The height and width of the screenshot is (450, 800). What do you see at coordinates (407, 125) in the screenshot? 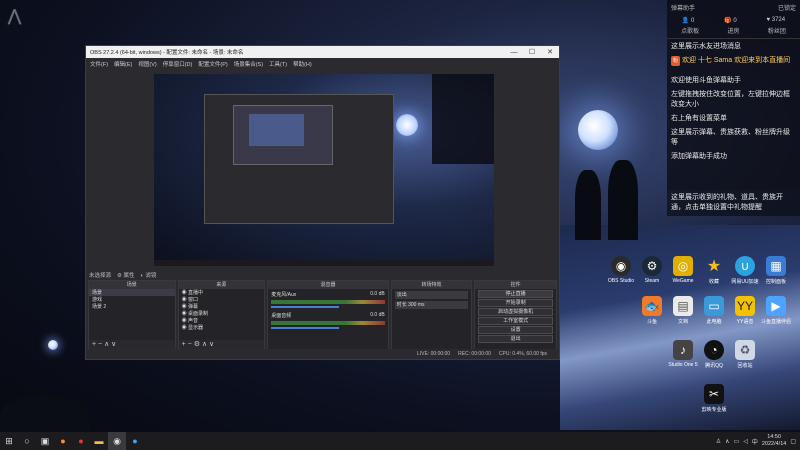
I see `preview-moon` at bounding box center [407, 125].